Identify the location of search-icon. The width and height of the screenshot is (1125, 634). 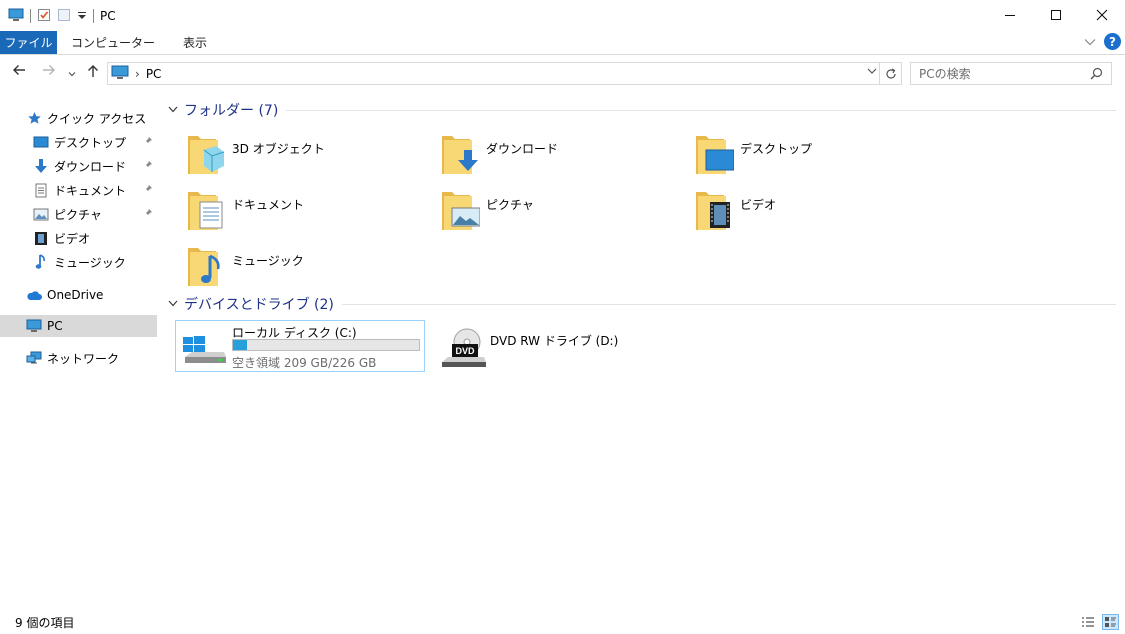
(1096, 75).